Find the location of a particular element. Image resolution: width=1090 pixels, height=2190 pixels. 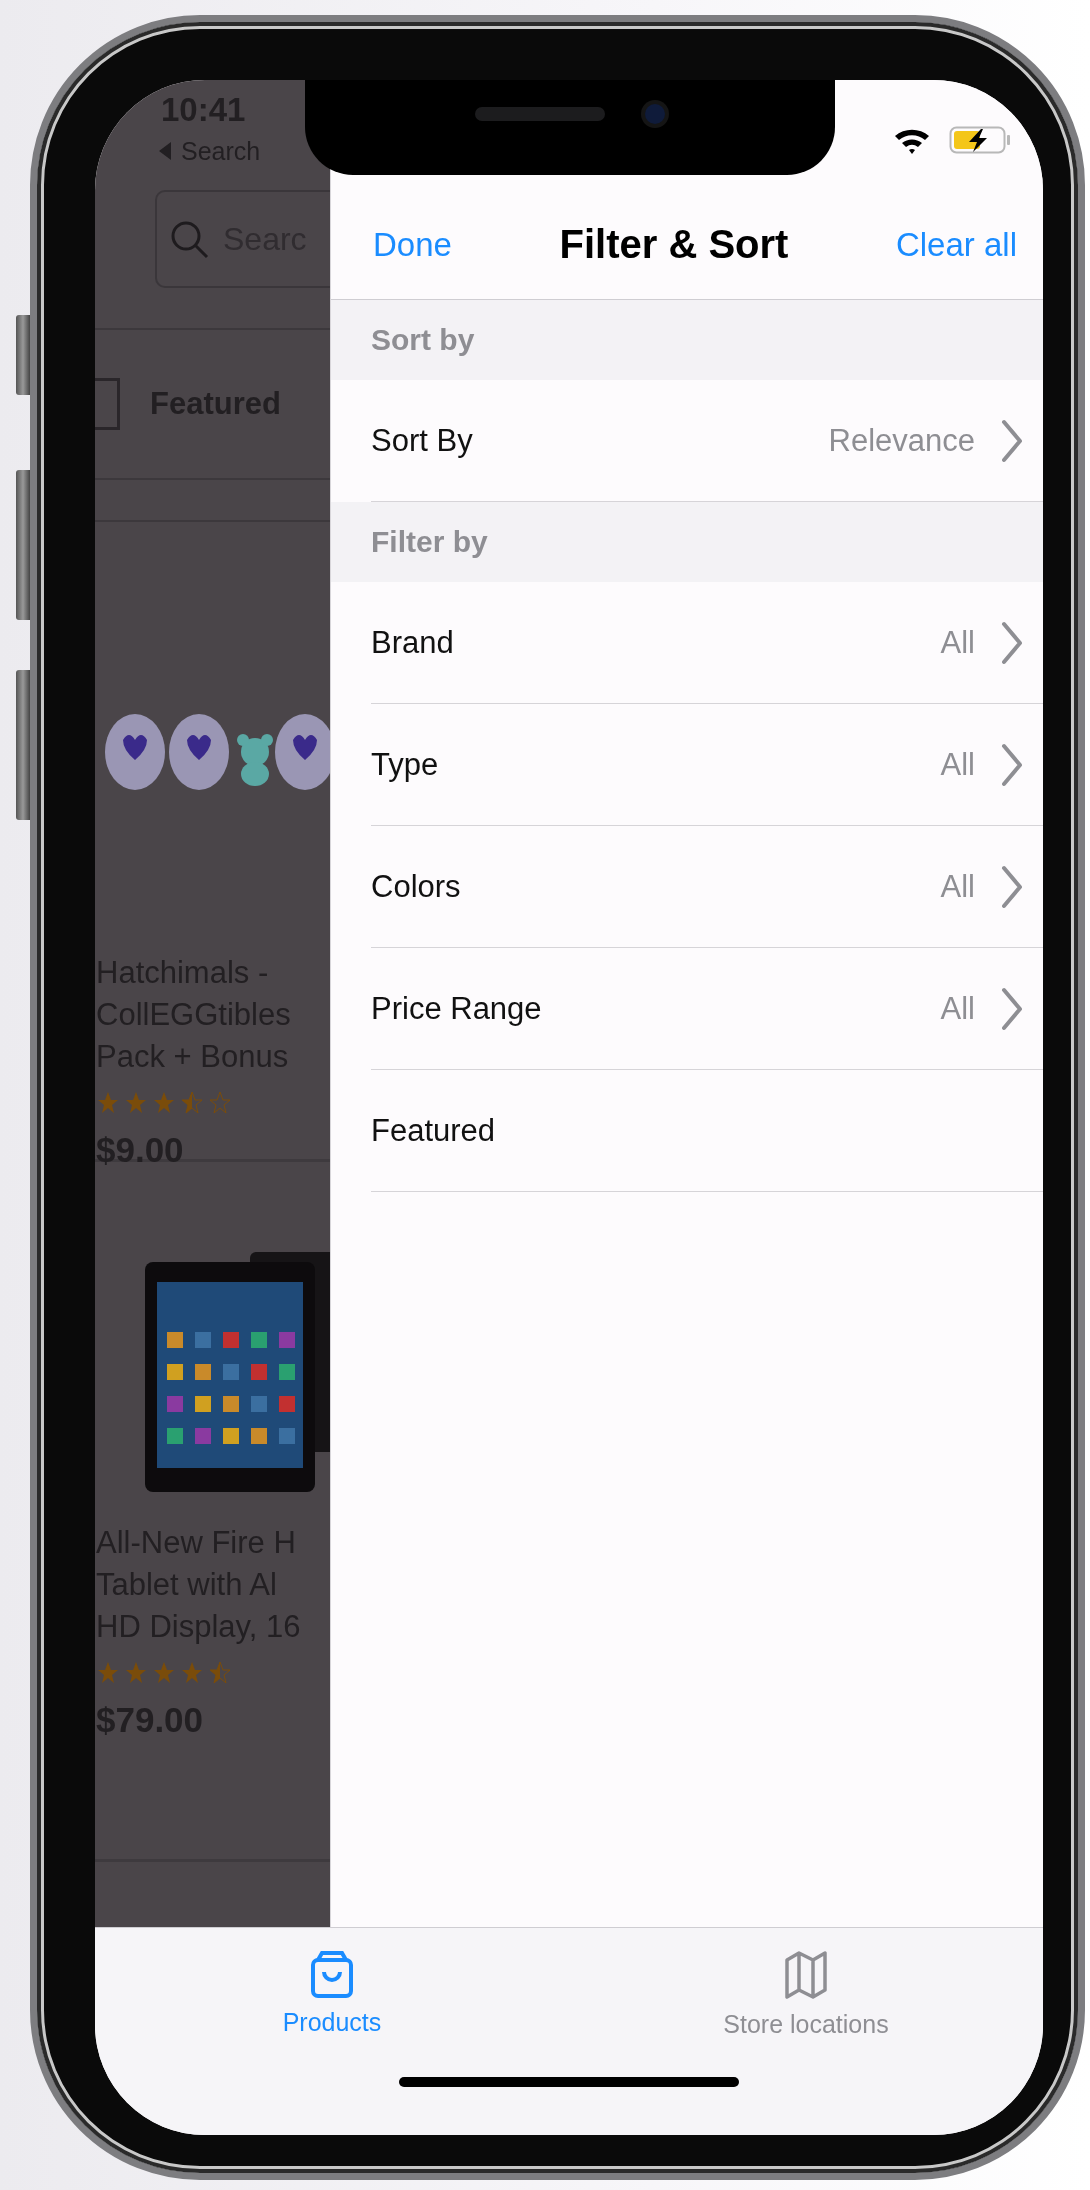

filter-row: Brand All is located at coordinates (707, 643).